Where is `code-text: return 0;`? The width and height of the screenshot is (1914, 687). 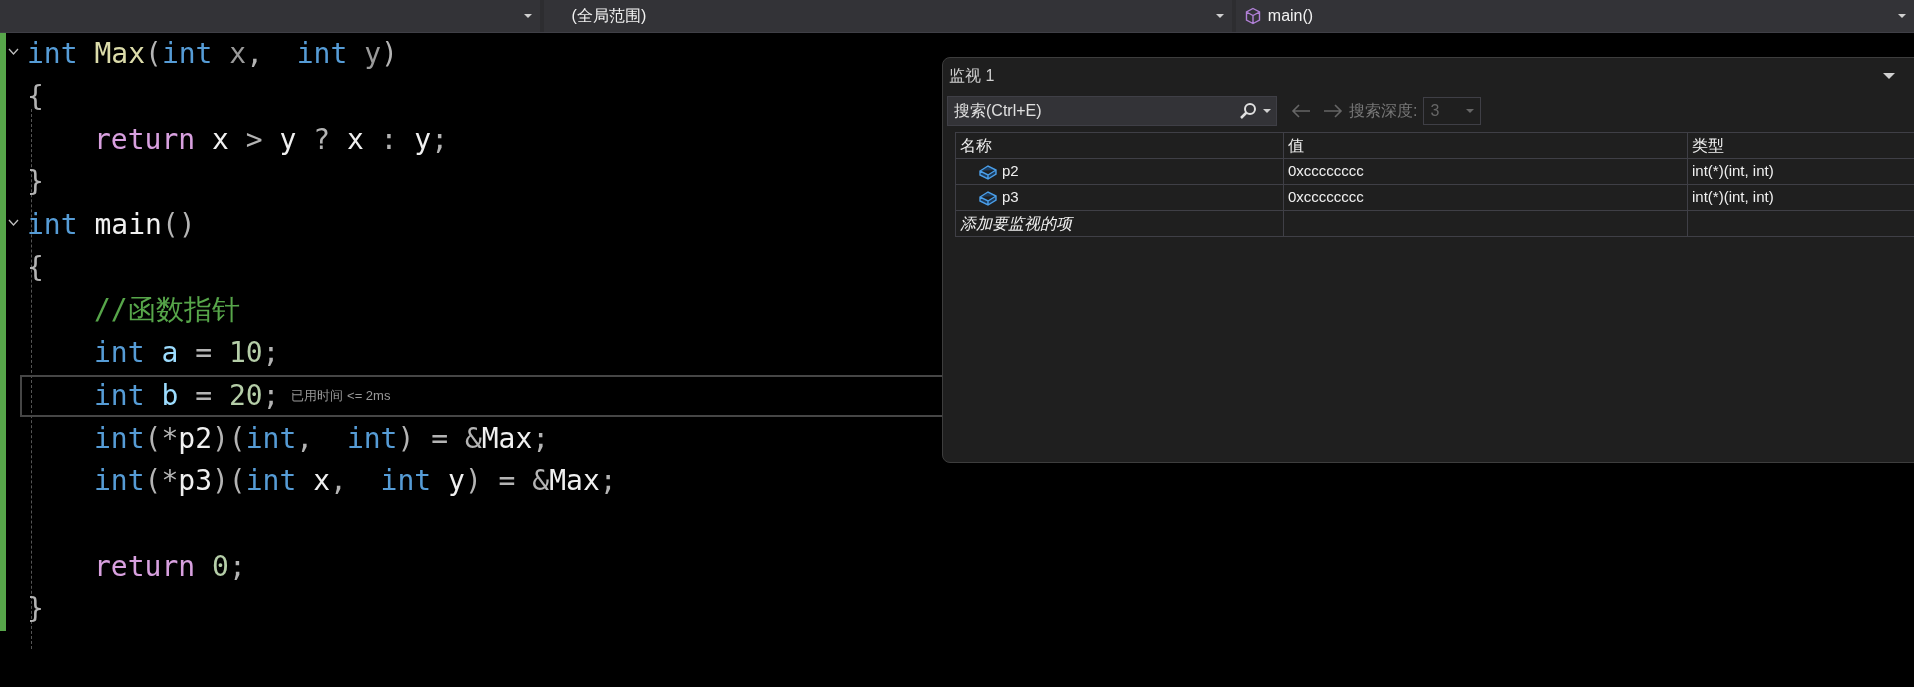
code-text: return 0; is located at coordinates (170, 566).